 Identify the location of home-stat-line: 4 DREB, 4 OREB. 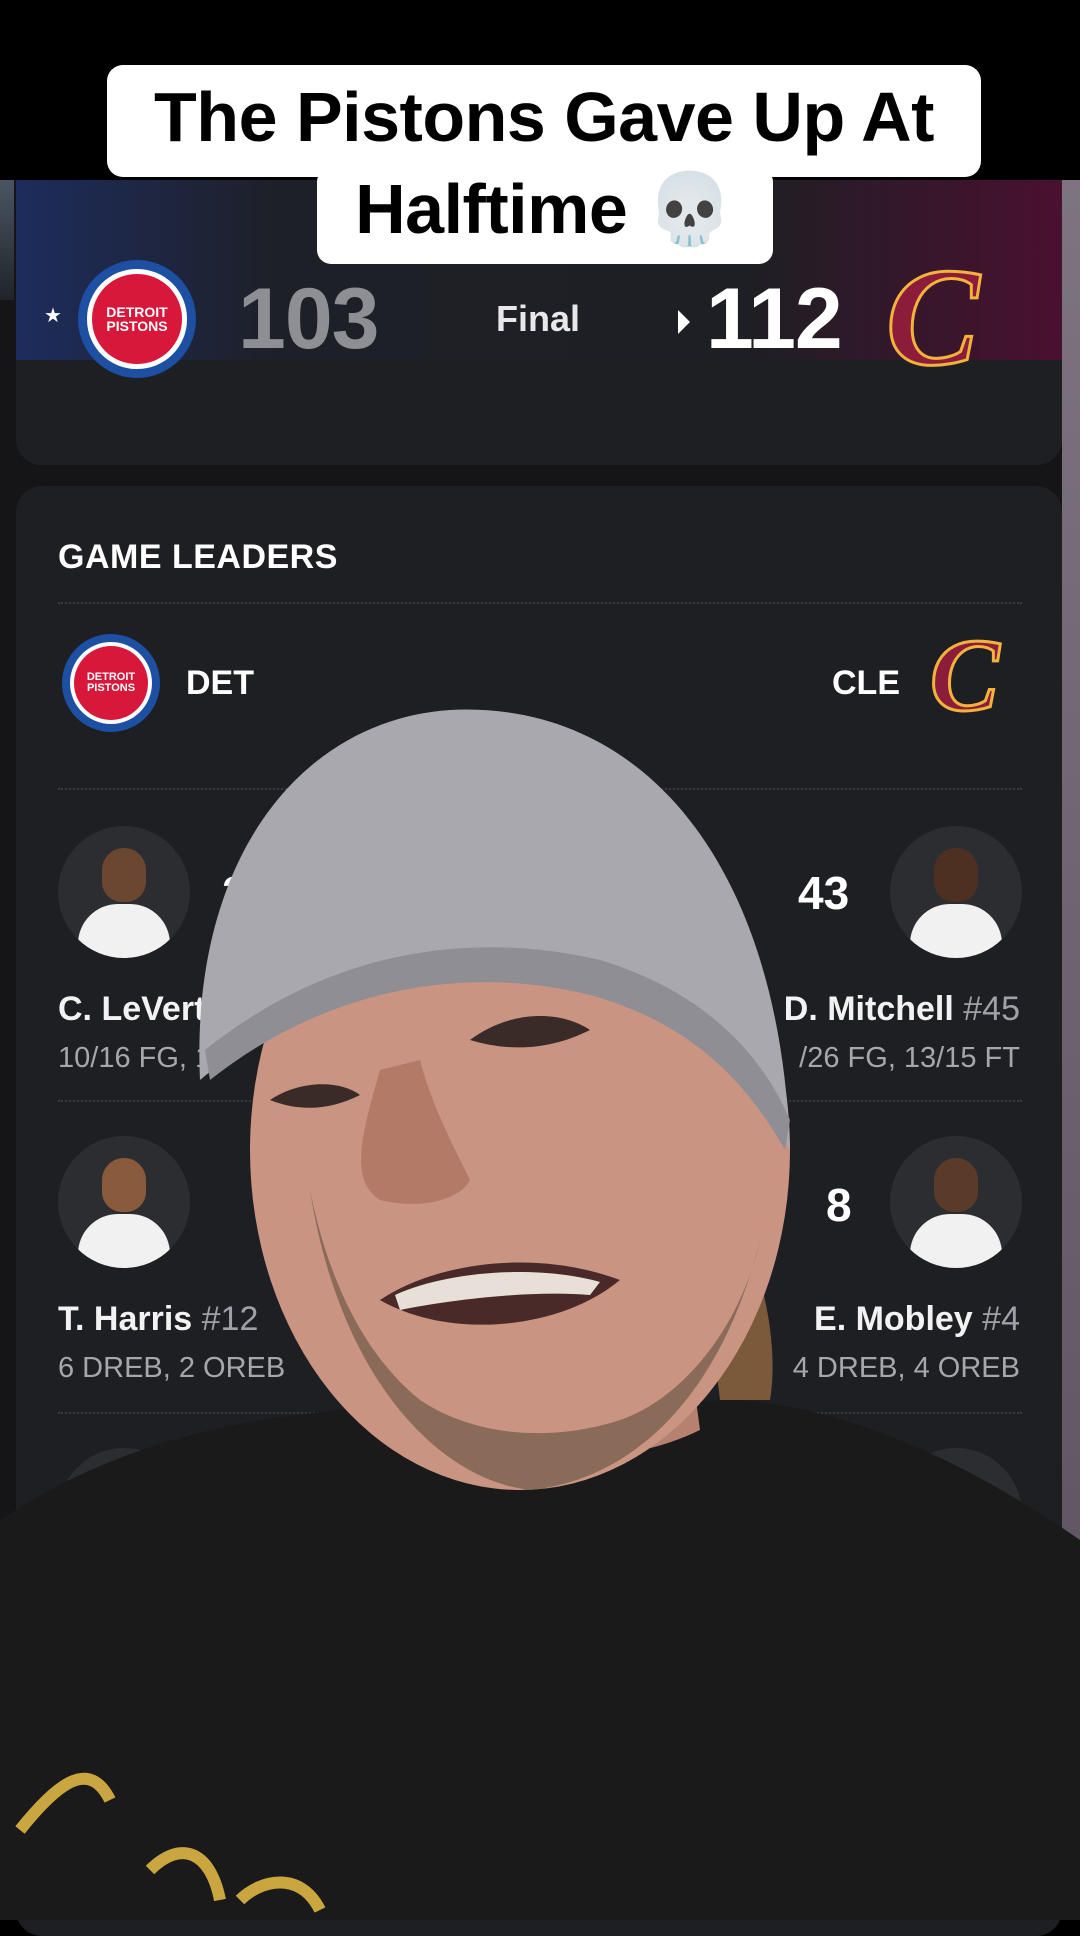
(906, 1368).